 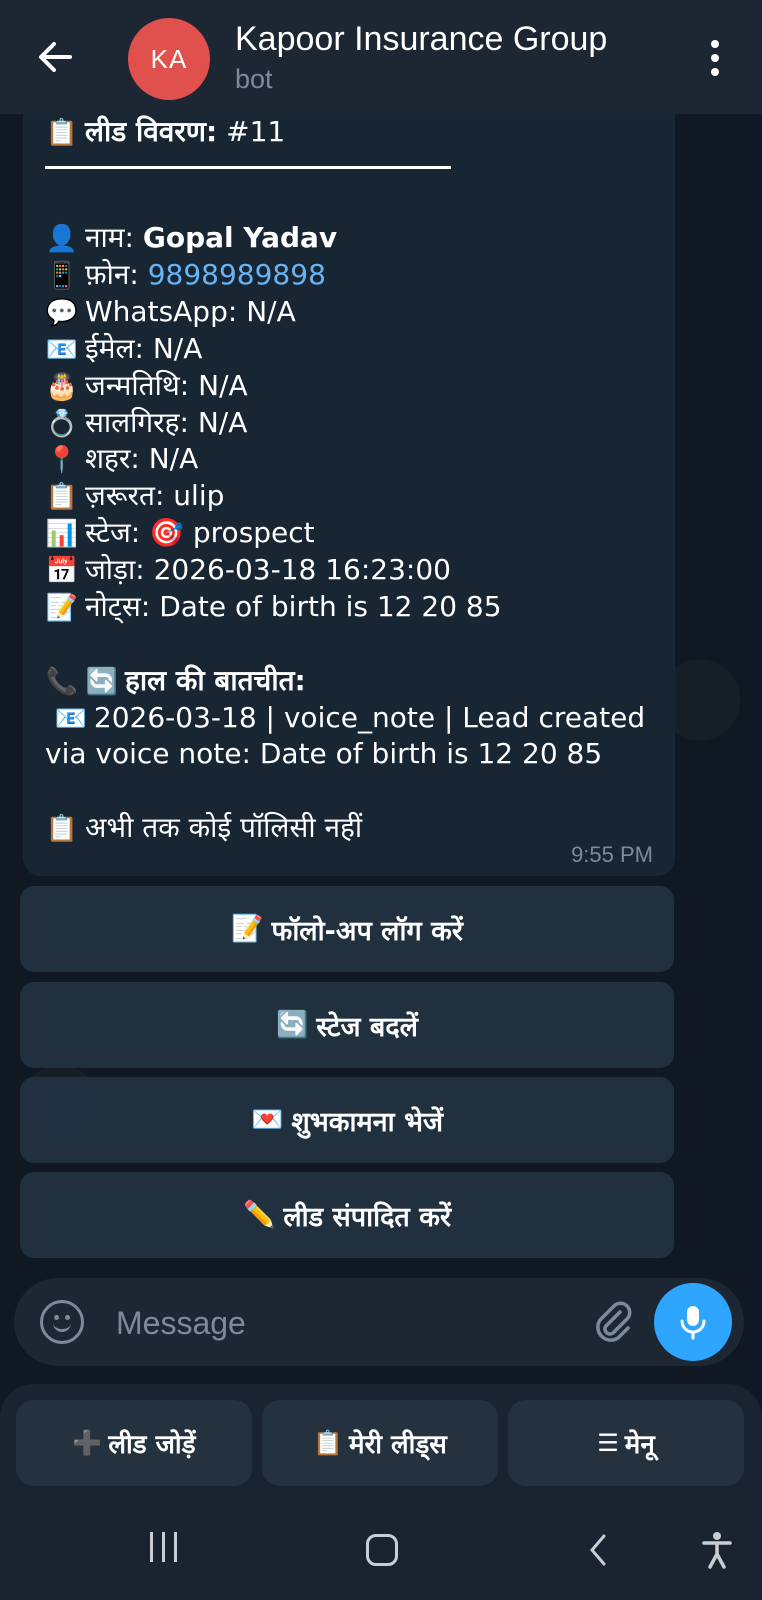 I want to click on log-followup-button: 📝 फॉलो-अप लॉग करें, so click(x=347, y=929).